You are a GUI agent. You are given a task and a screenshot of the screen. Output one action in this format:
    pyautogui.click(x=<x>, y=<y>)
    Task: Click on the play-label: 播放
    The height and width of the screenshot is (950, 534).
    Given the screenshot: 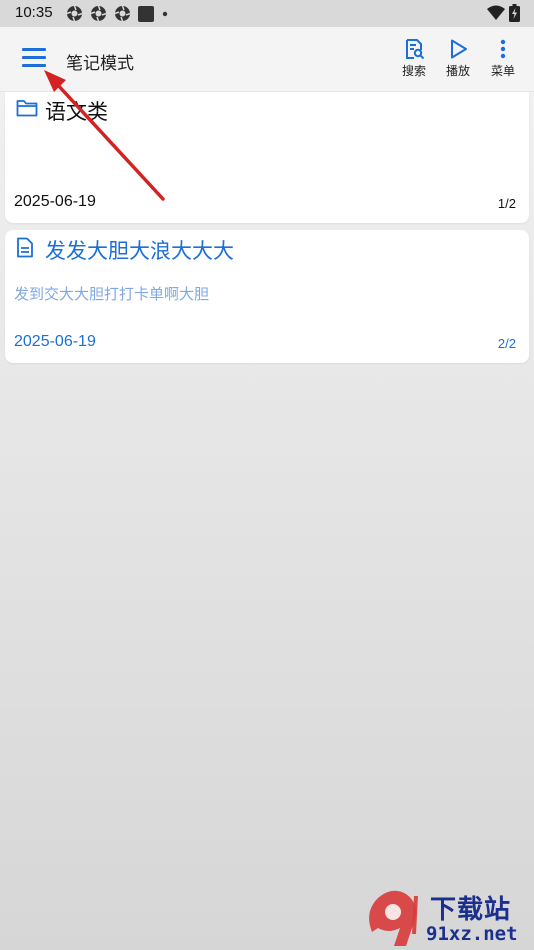 What is the action you would take?
    pyautogui.click(x=457, y=71)
    